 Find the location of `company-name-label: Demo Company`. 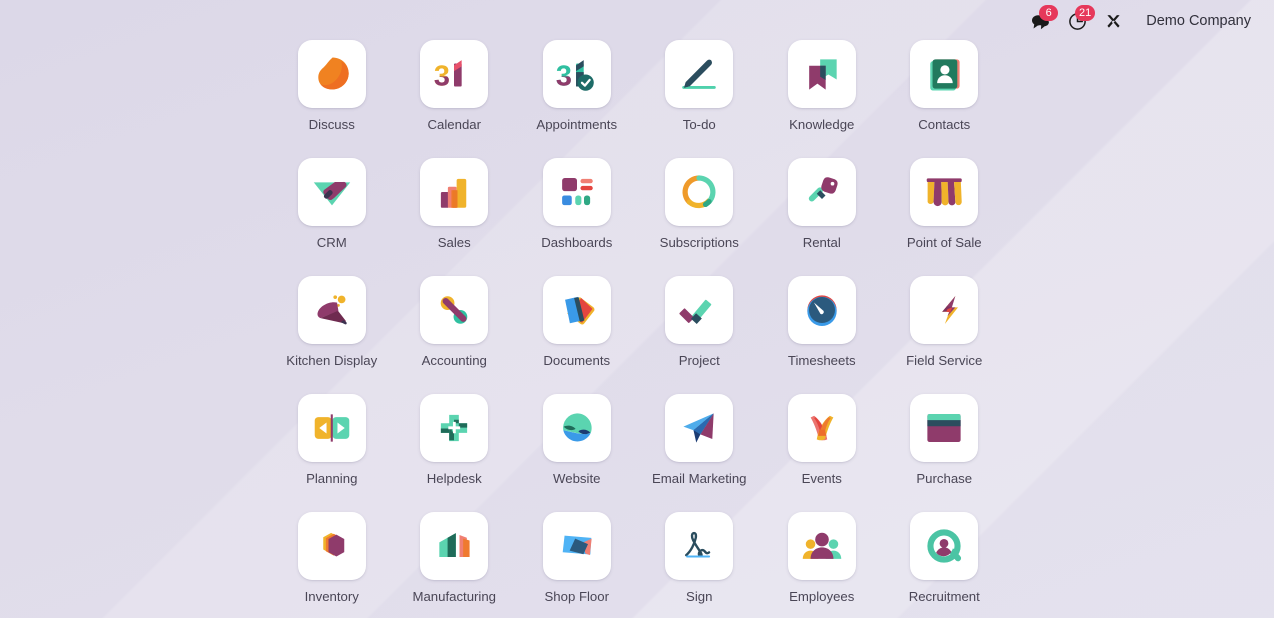

company-name-label: Demo Company is located at coordinates (1198, 21).